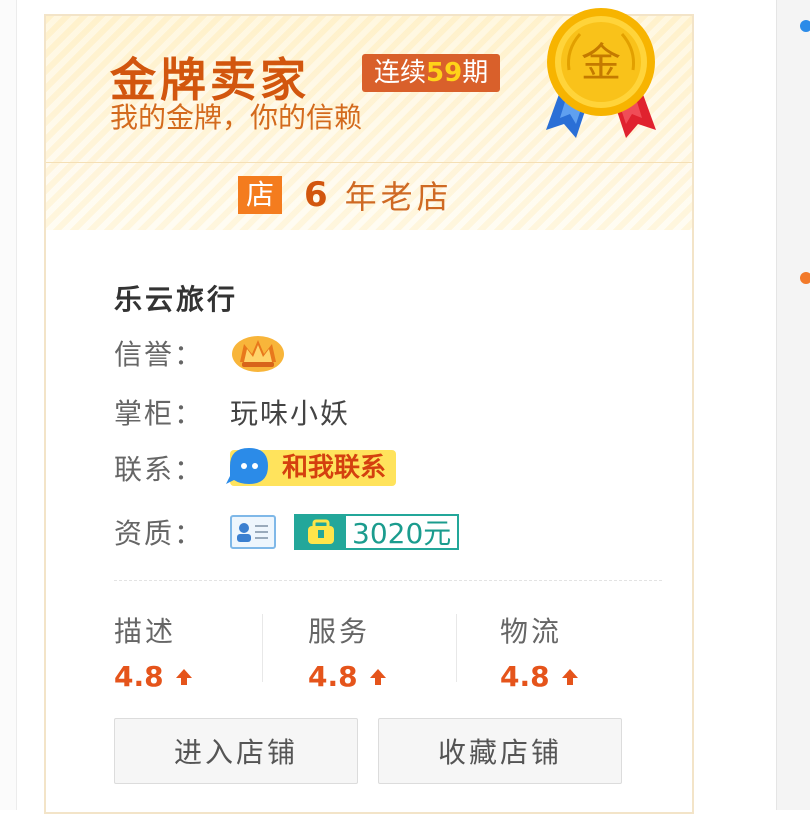 This screenshot has height=814, width=810. Describe the element at coordinates (321, 532) in the screenshot. I see `deposit-bag-icon` at that location.